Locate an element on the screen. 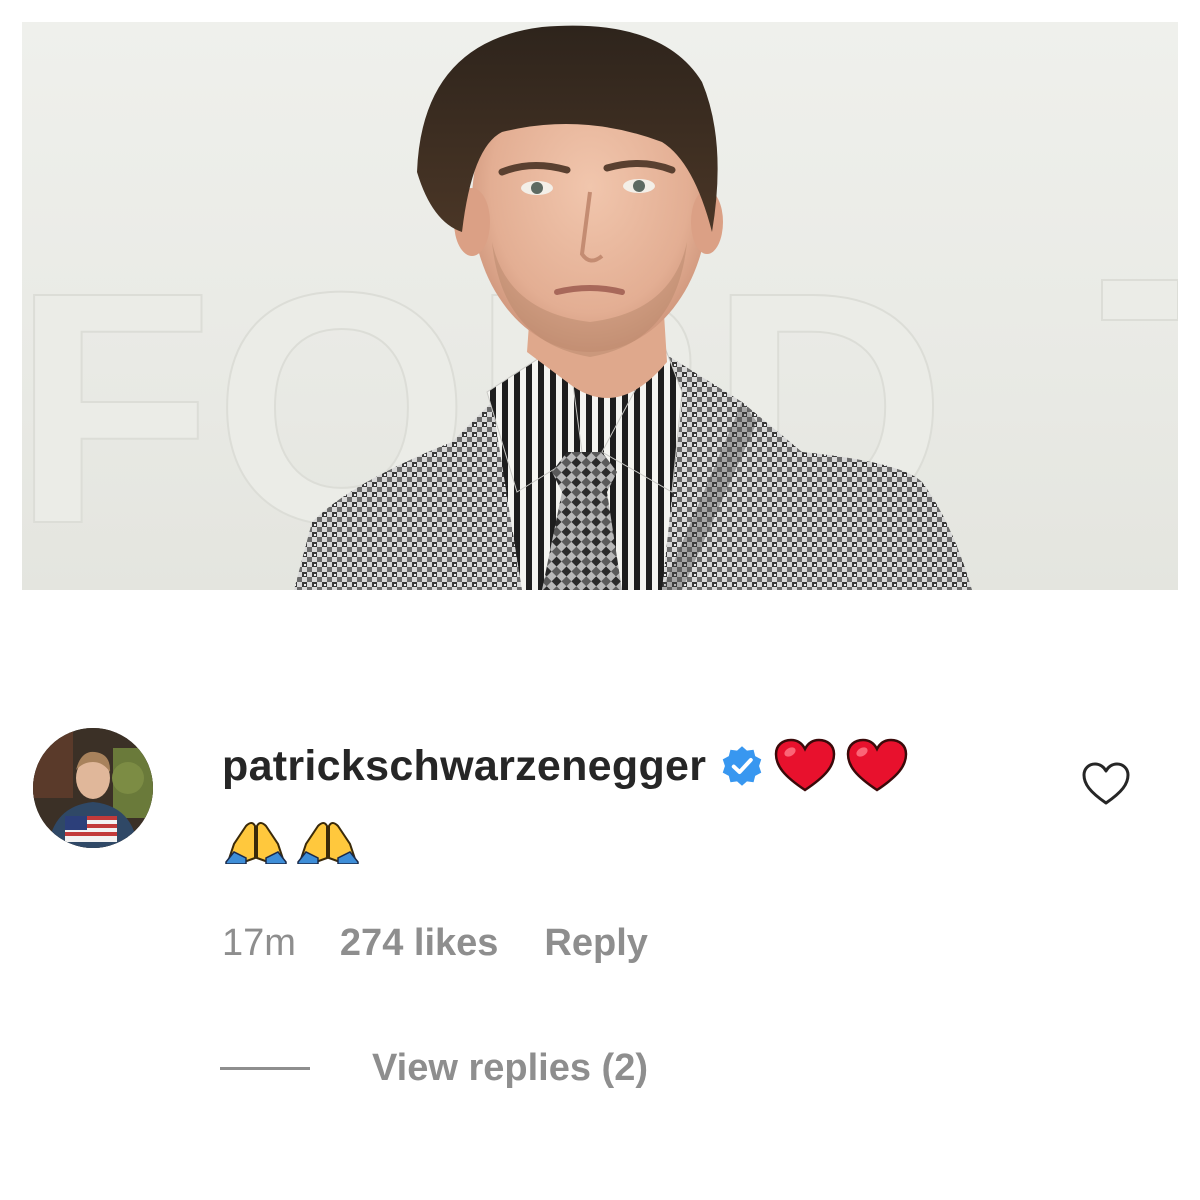 The height and width of the screenshot is (1200, 1200). view-replies-button: View replies (2) is located at coordinates (434, 1068).